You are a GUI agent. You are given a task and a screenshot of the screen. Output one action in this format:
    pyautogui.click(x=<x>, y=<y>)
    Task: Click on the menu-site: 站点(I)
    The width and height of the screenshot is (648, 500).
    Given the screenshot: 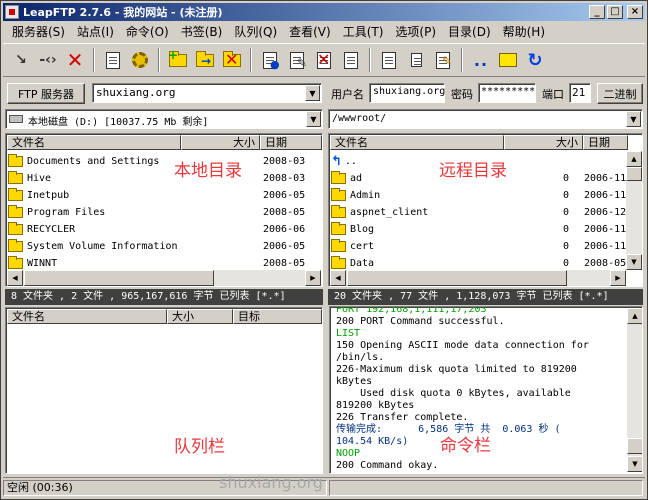 What is the action you would take?
    pyautogui.click(x=95, y=31)
    